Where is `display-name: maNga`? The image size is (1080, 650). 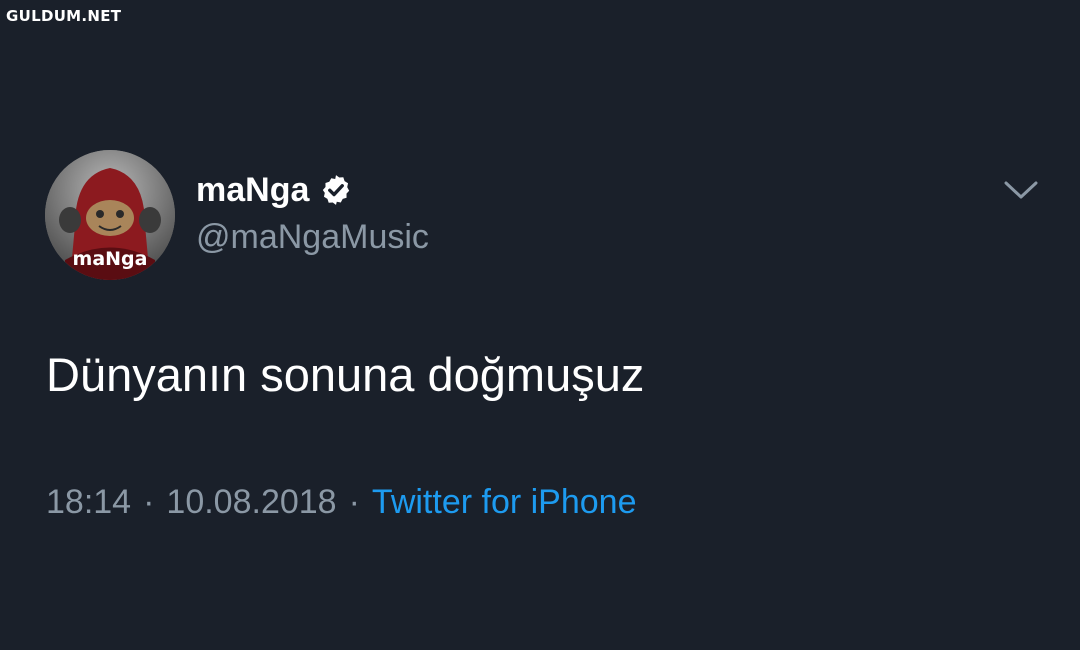 display-name: maNga is located at coordinates (274, 190).